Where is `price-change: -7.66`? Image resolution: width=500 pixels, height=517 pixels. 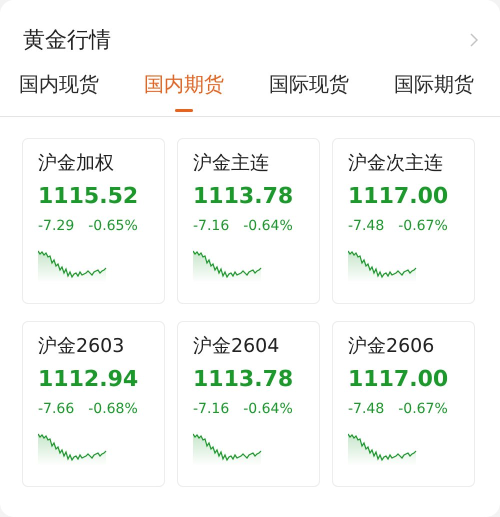
price-change: -7.66 is located at coordinates (56, 409).